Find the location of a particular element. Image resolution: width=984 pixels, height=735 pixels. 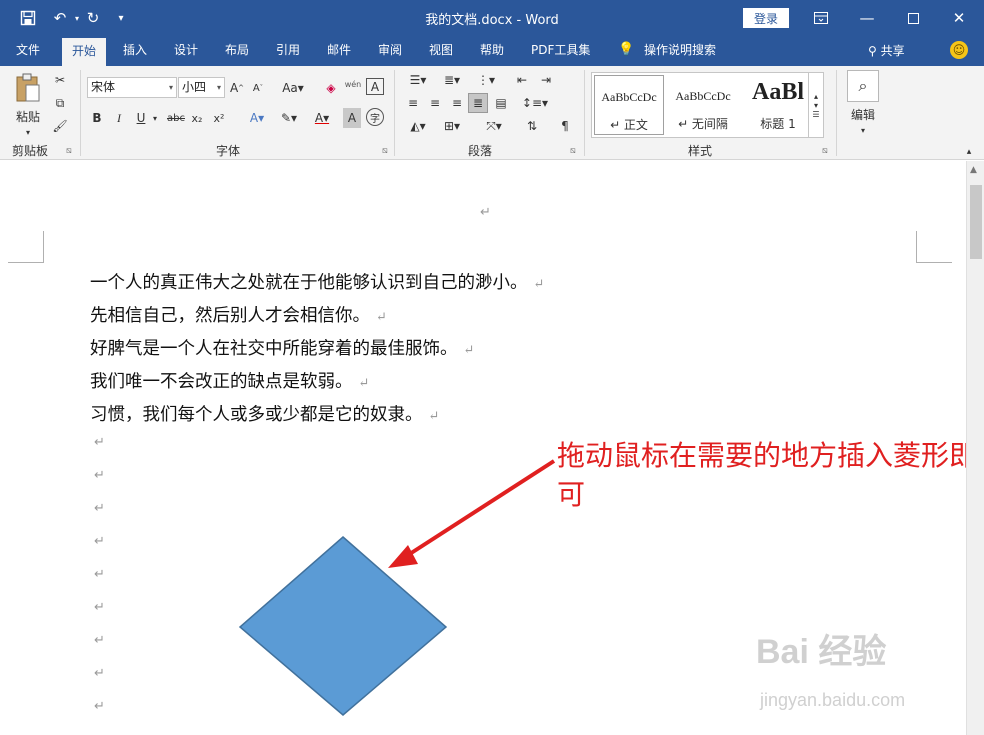

font-group-label: 字体 is located at coordinates (227, 151).